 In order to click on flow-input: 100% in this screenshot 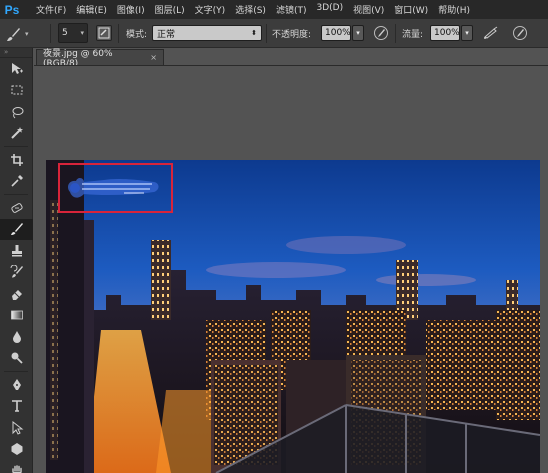, I will do `click(445, 33)`.